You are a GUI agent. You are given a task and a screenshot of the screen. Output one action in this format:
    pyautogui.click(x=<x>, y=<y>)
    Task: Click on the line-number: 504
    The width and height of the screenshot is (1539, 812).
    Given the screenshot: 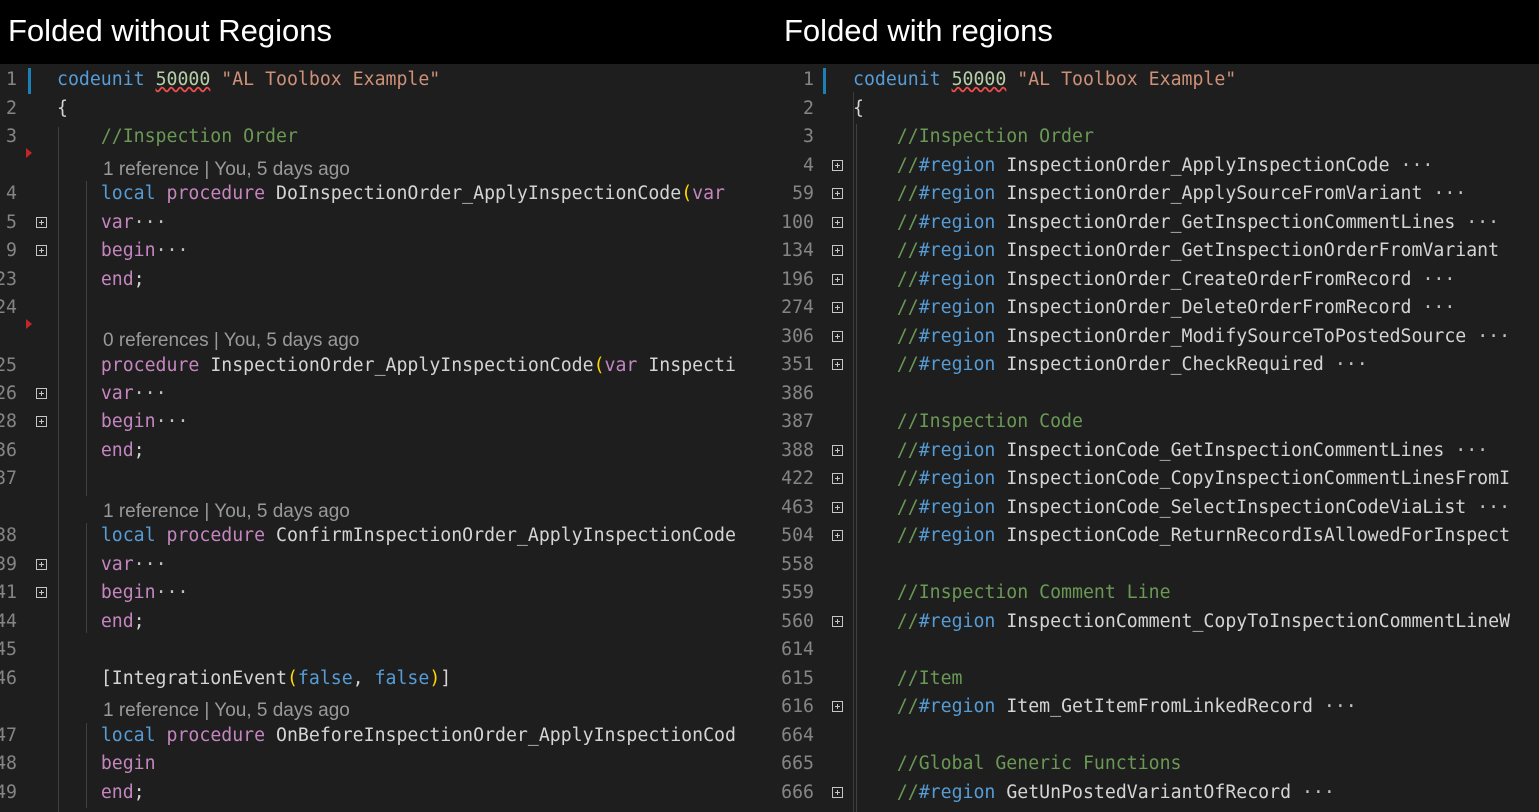 What is the action you would take?
    pyautogui.click(x=797, y=535)
    